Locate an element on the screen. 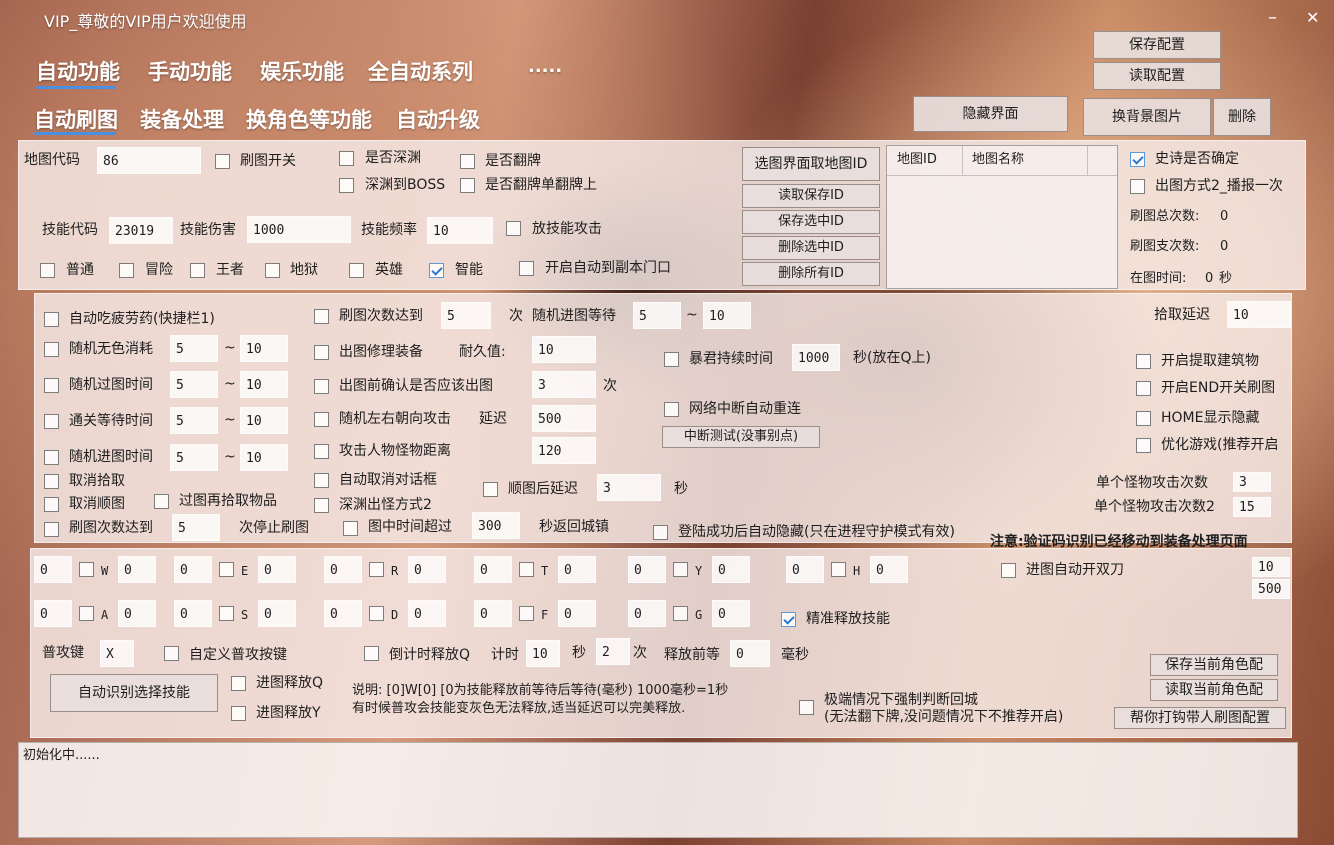  column-map-id: 地图ID is located at coordinates (917, 160).